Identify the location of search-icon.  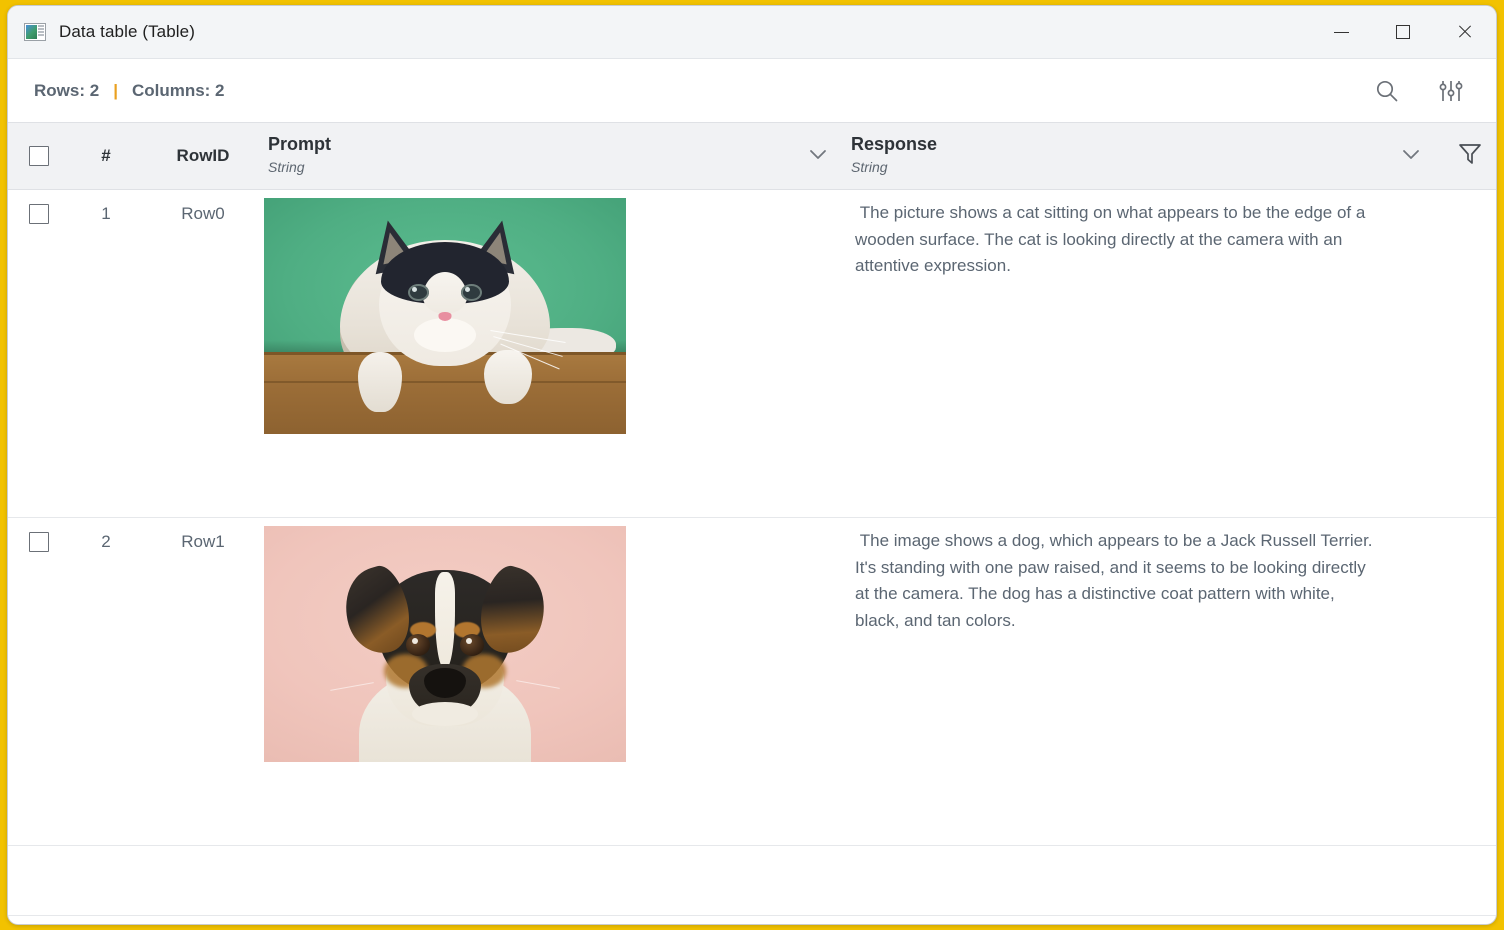
(1387, 90).